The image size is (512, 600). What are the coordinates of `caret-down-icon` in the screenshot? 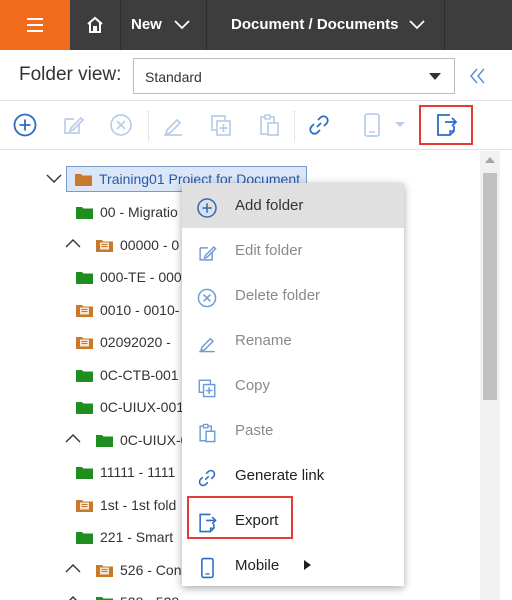 It's located at (435, 76).